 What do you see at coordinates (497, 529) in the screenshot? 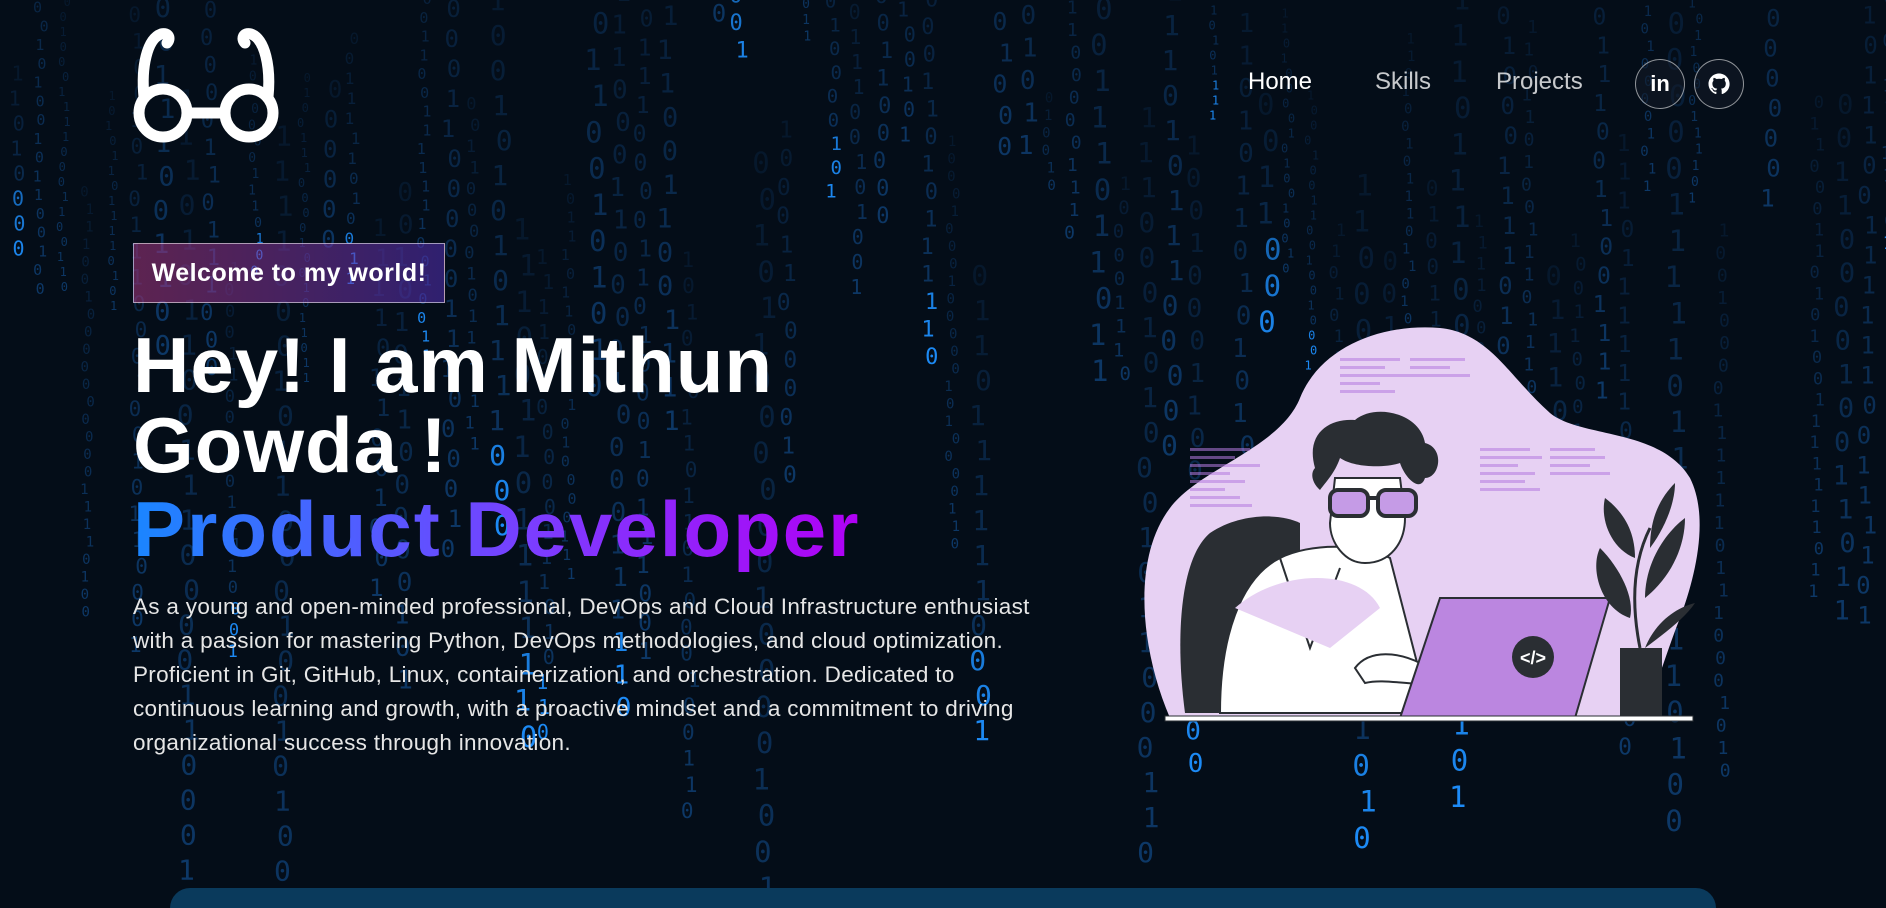
I see `hero-role-gradient-text: Product Developer` at bounding box center [497, 529].